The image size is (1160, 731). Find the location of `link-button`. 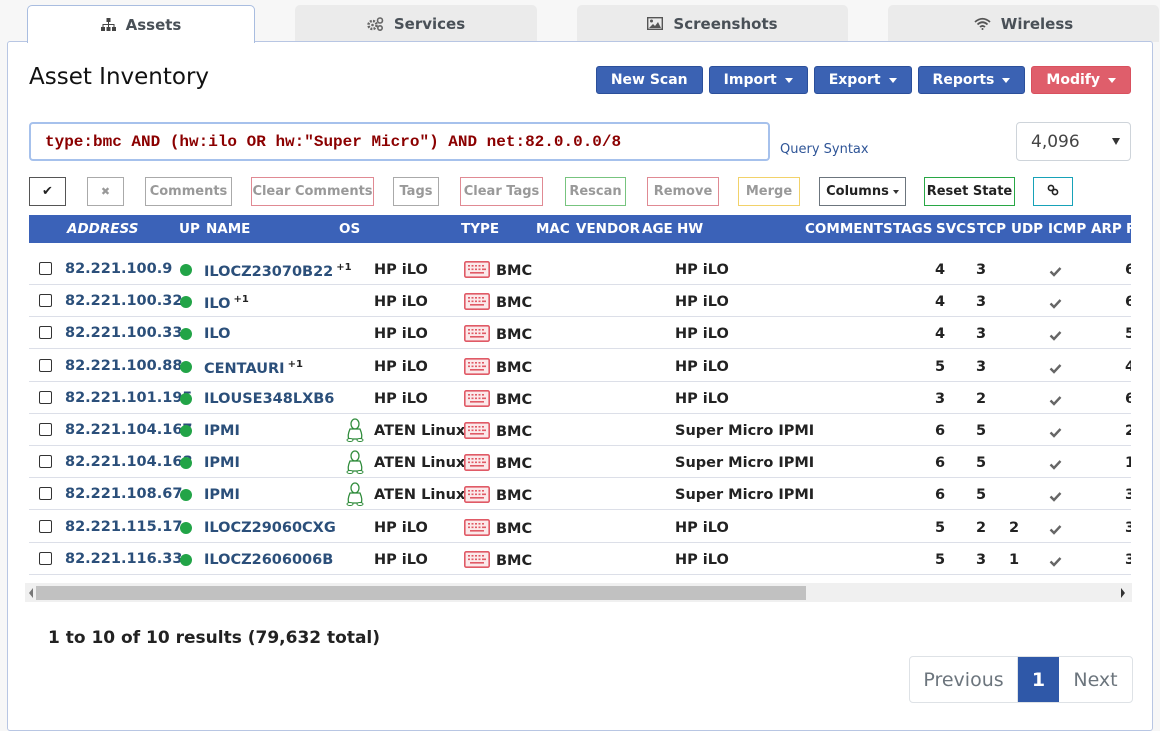

link-button is located at coordinates (1053, 191).